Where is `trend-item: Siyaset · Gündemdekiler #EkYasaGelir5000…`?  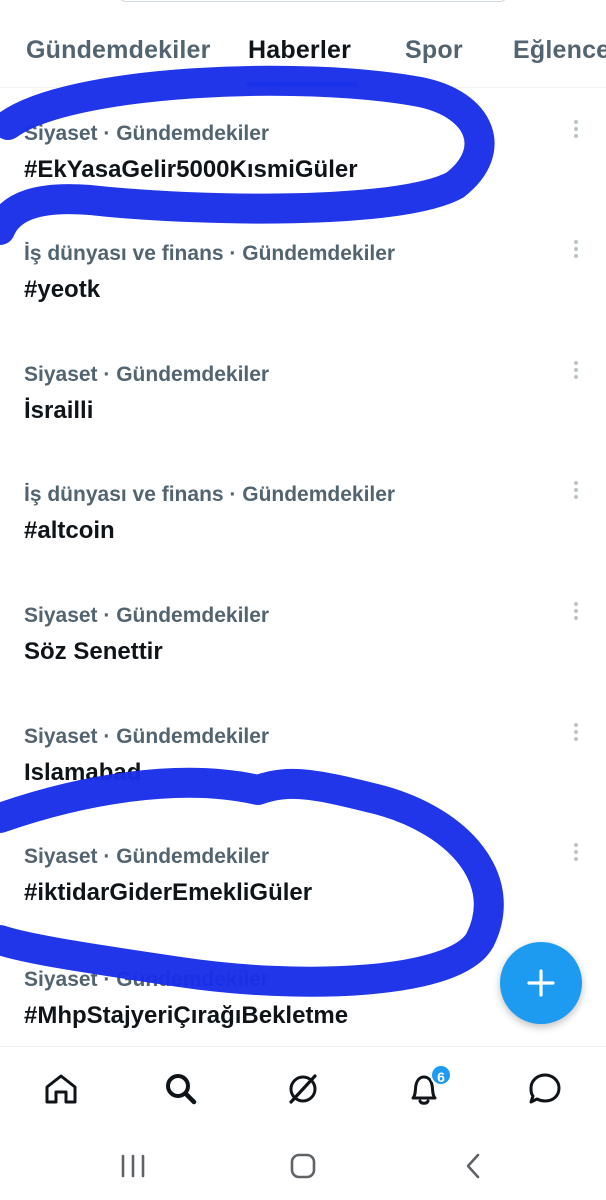
trend-item: Siyaset · Gündemdekiler #EkYasaGelir5000… is located at coordinates (303, 158).